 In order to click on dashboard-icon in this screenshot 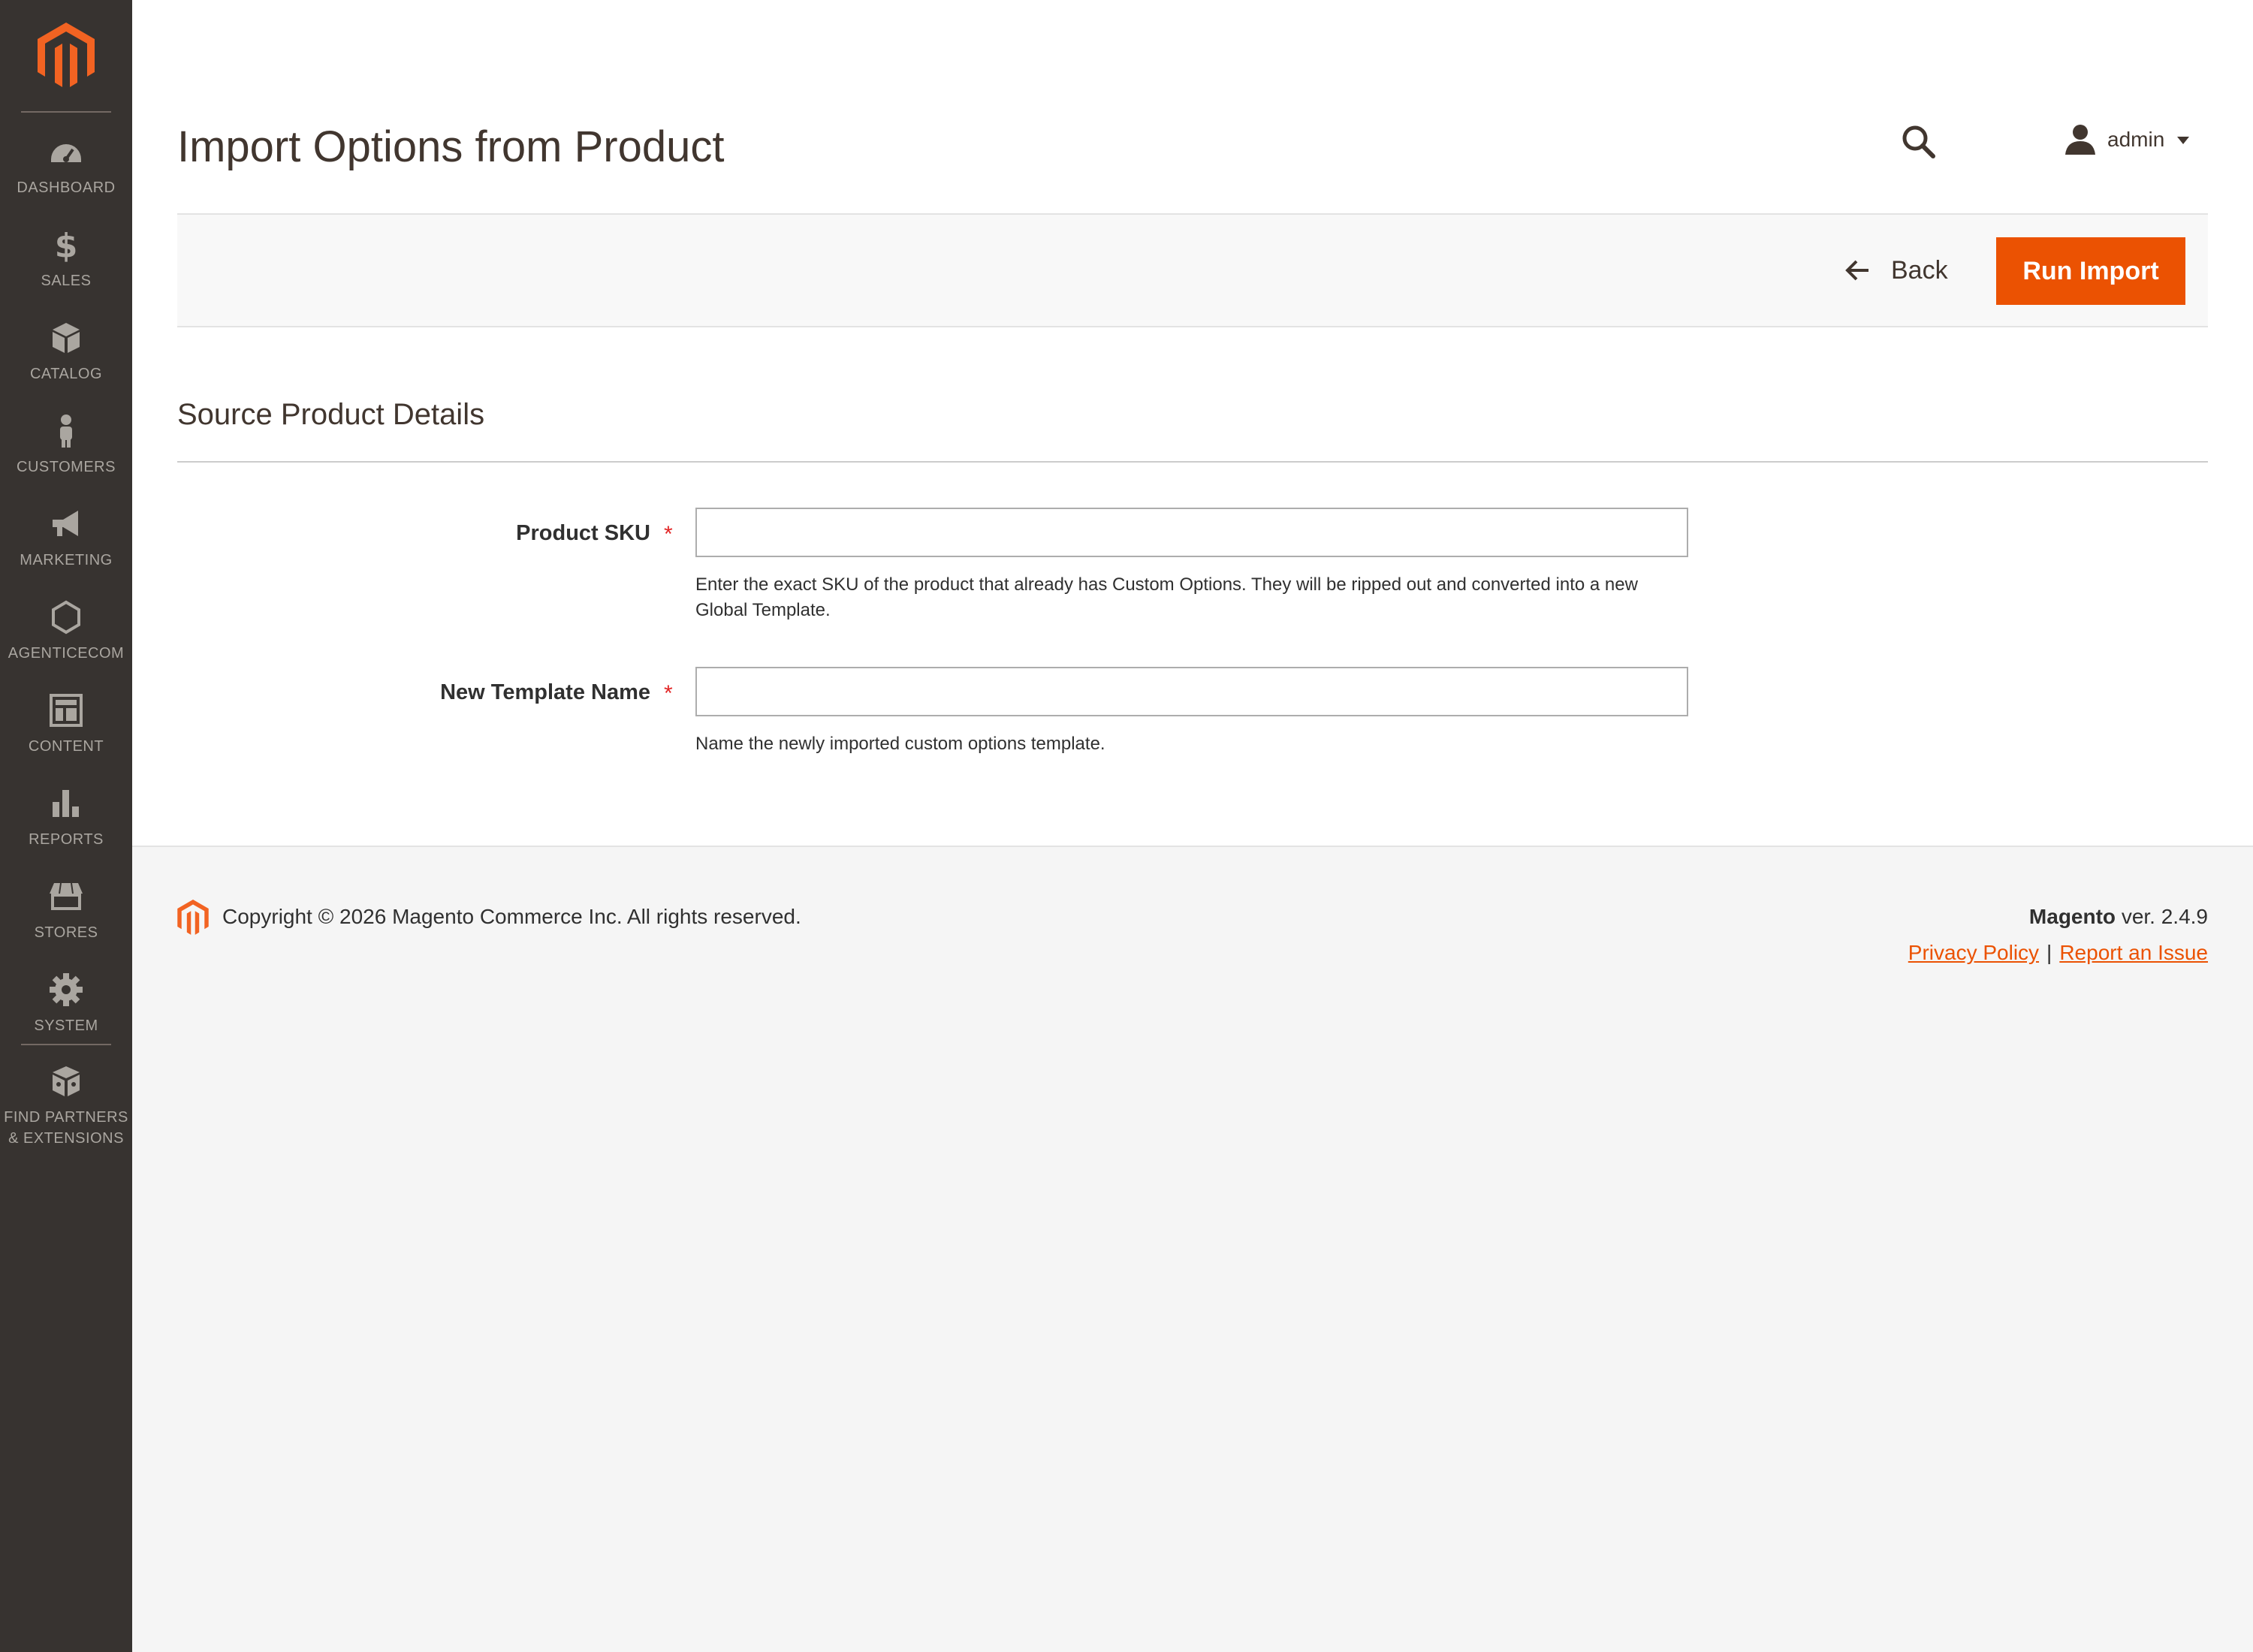, I will do `click(66, 152)`.